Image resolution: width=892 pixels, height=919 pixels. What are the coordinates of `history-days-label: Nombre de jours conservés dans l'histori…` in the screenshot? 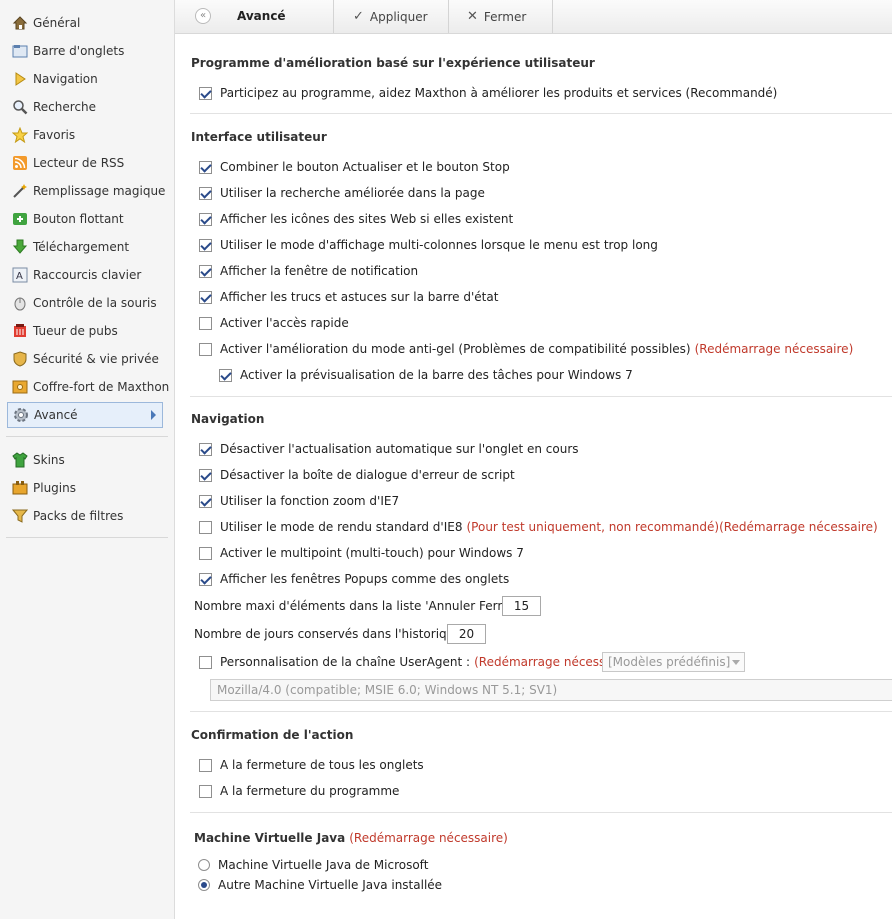 It's located at (332, 634).